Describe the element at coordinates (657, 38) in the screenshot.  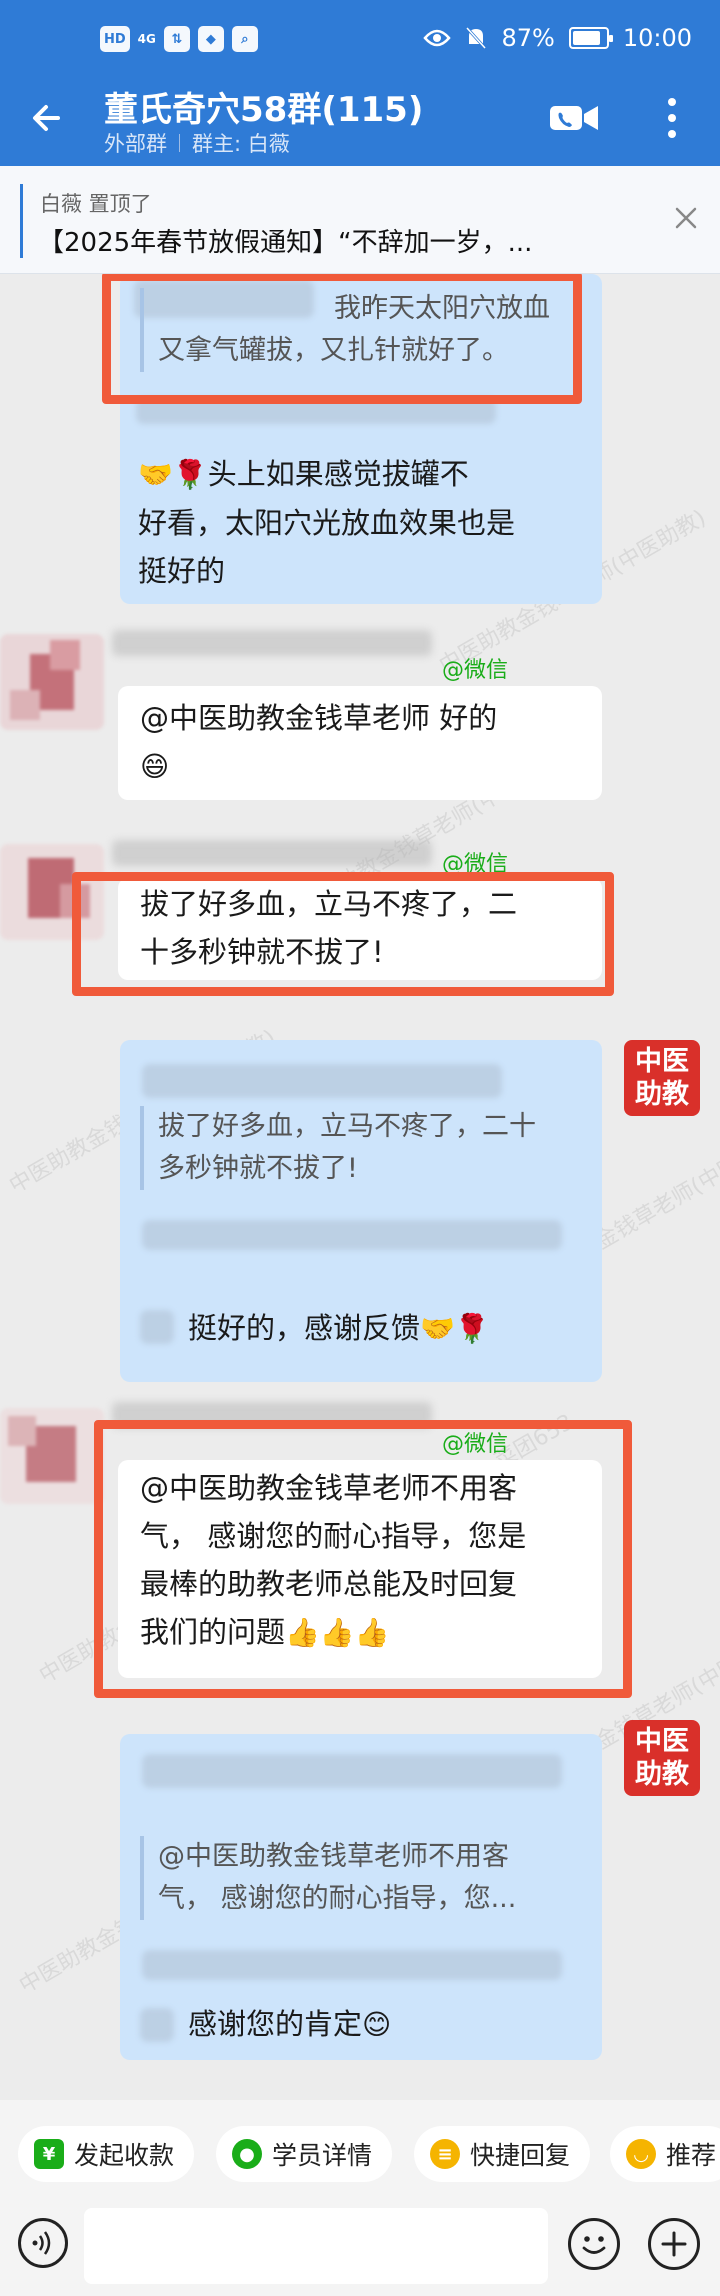
I see `clock: 10:00` at that location.